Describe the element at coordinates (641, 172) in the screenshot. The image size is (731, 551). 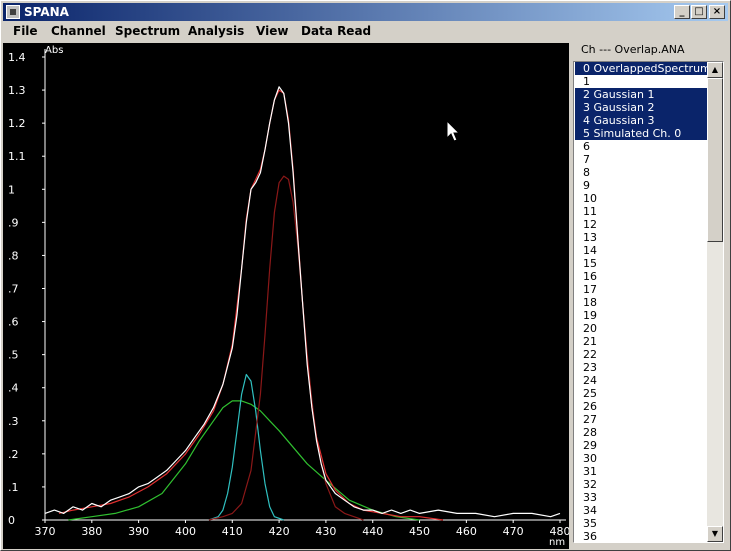
I see `channel-list-item: 8` at that location.